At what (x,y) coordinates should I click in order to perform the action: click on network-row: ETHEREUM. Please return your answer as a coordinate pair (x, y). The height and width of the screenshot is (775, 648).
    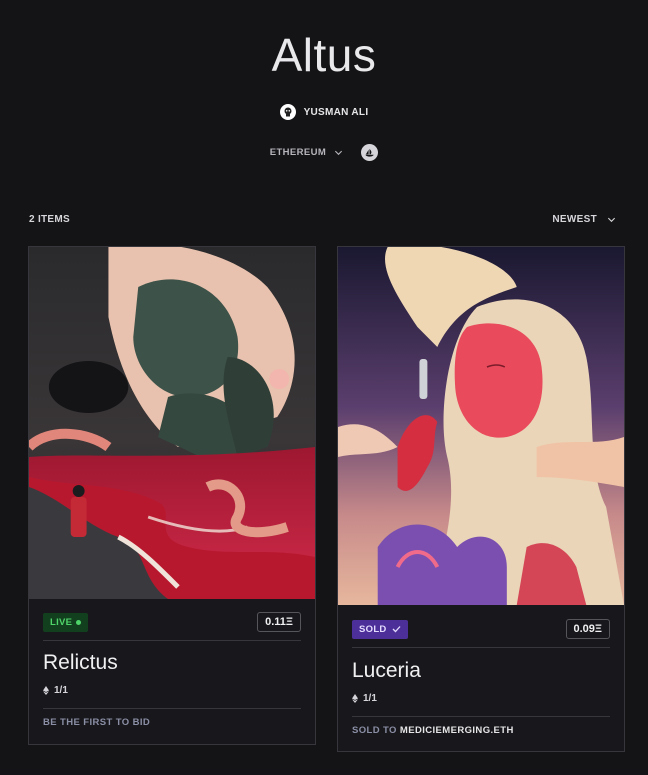
    Looking at the image, I should click on (324, 152).